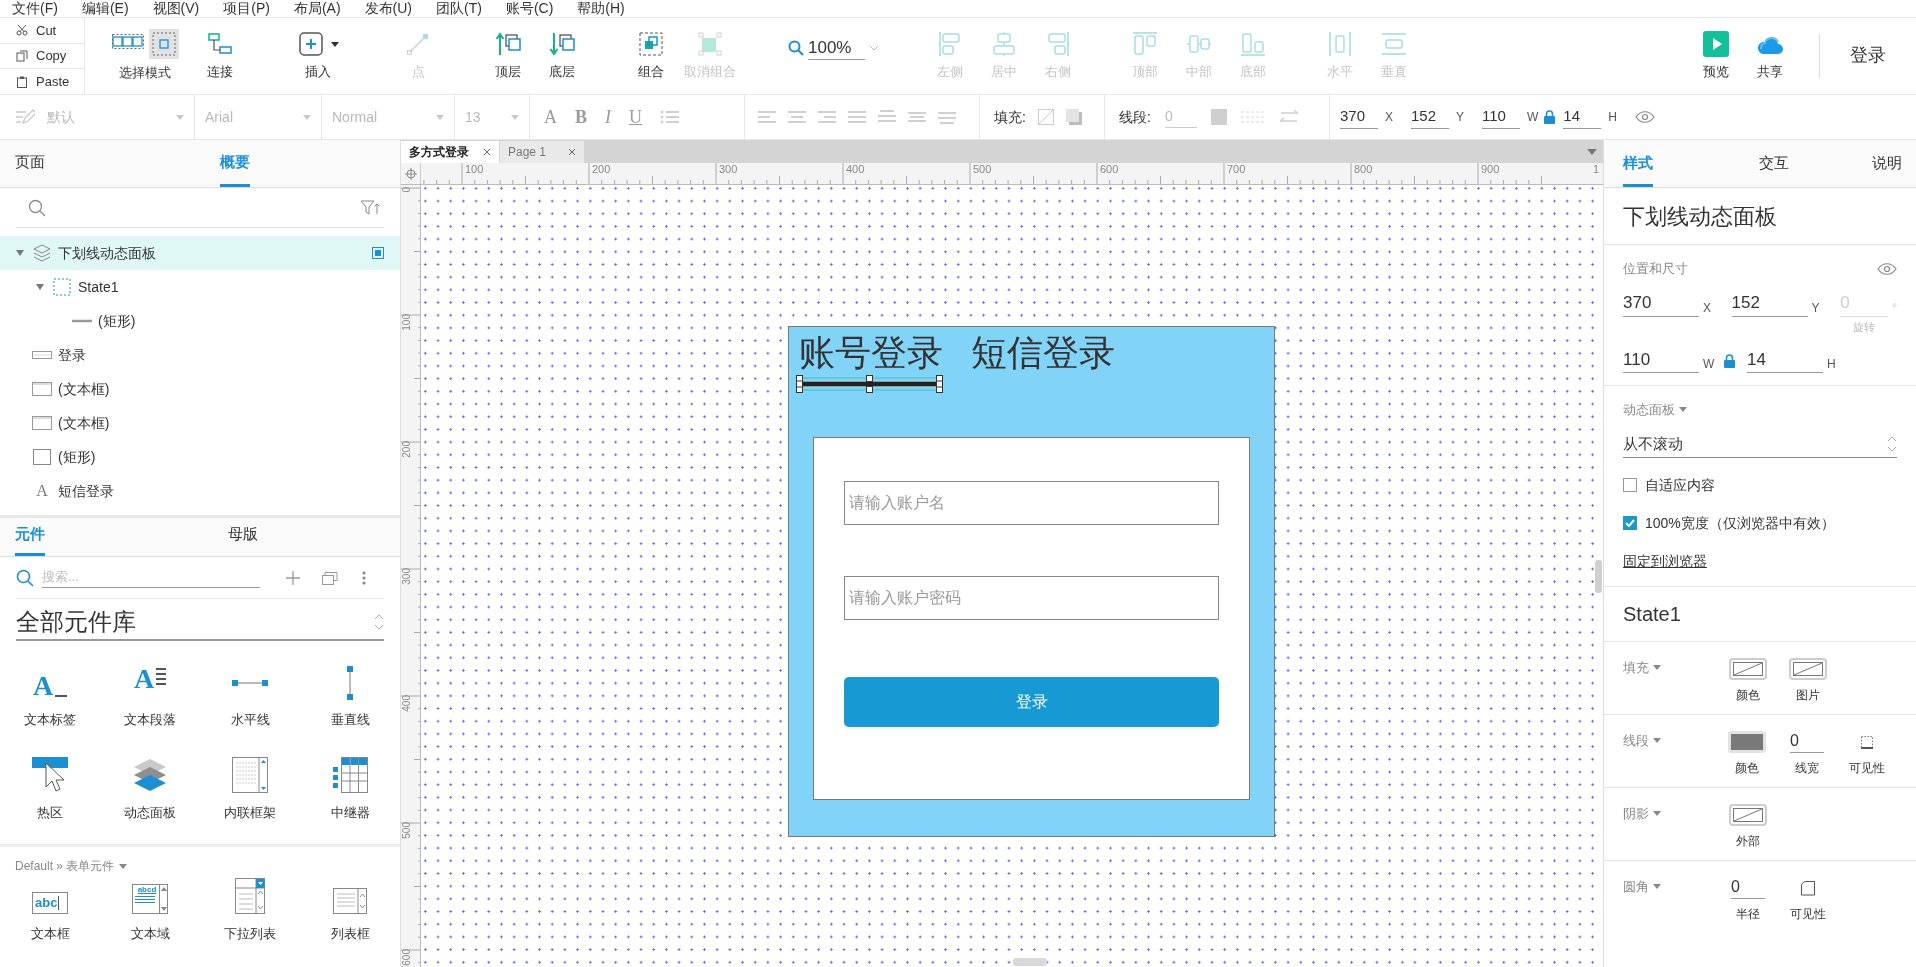 The image size is (1916, 967). Describe the element at coordinates (562, 56) in the screenshot. I see `send-to-back-button: 底层` at that location.